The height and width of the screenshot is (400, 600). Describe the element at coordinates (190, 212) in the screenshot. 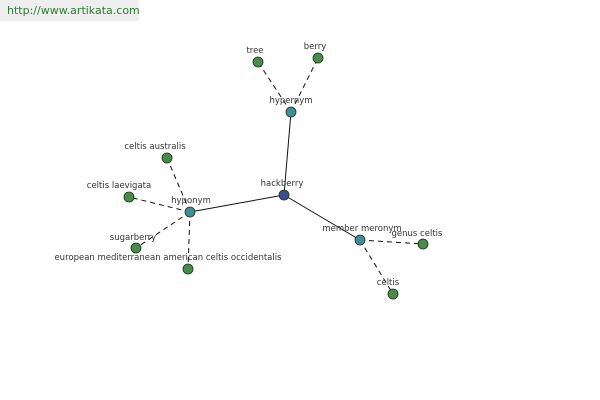

I see `node-hyponym` at that location.